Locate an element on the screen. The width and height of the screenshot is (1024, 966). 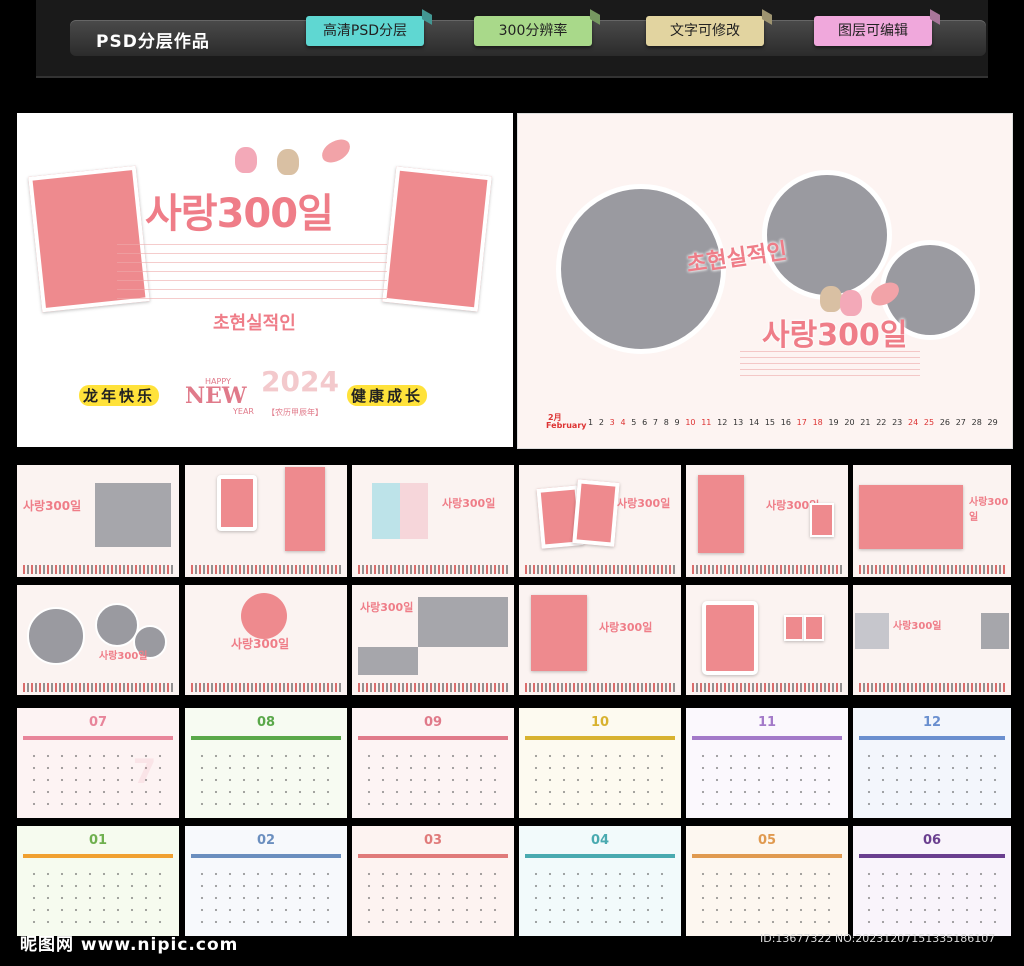
day-number: 26 is located at coordinates (944, 422).